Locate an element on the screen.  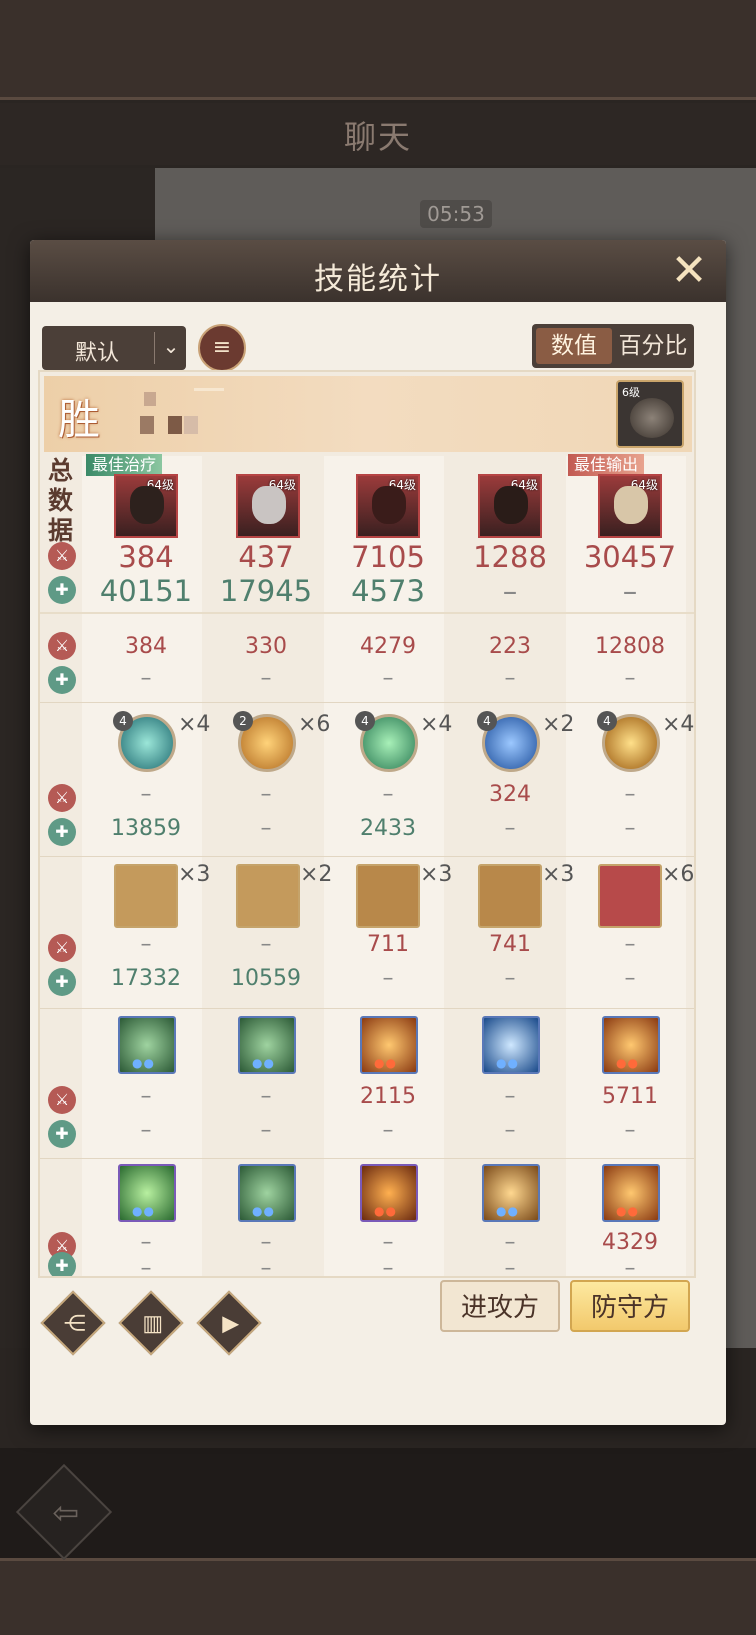
bottom-strip is located at coordinates (378, 1503).